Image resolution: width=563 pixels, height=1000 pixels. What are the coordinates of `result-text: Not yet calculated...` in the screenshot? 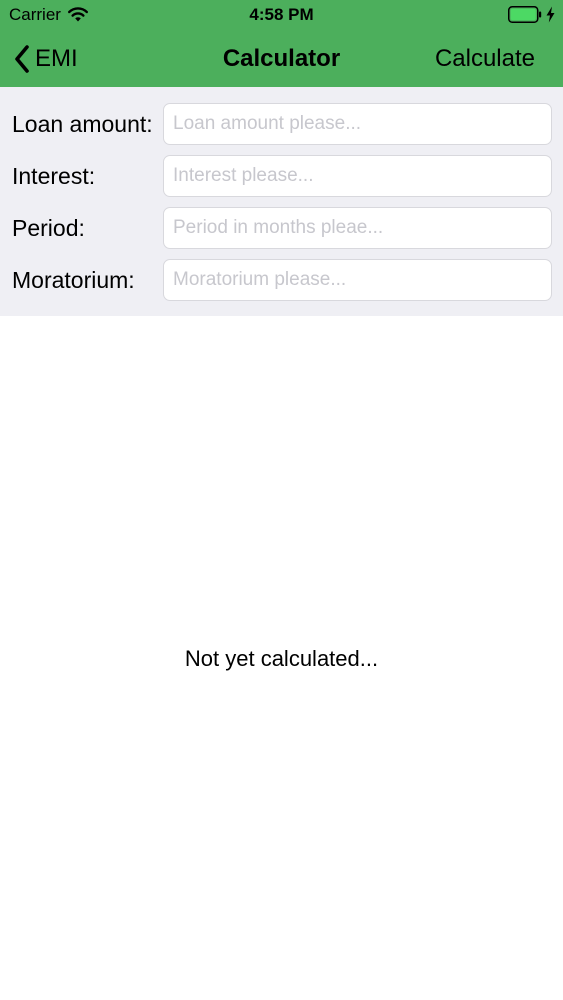 It's located at (281, 658).